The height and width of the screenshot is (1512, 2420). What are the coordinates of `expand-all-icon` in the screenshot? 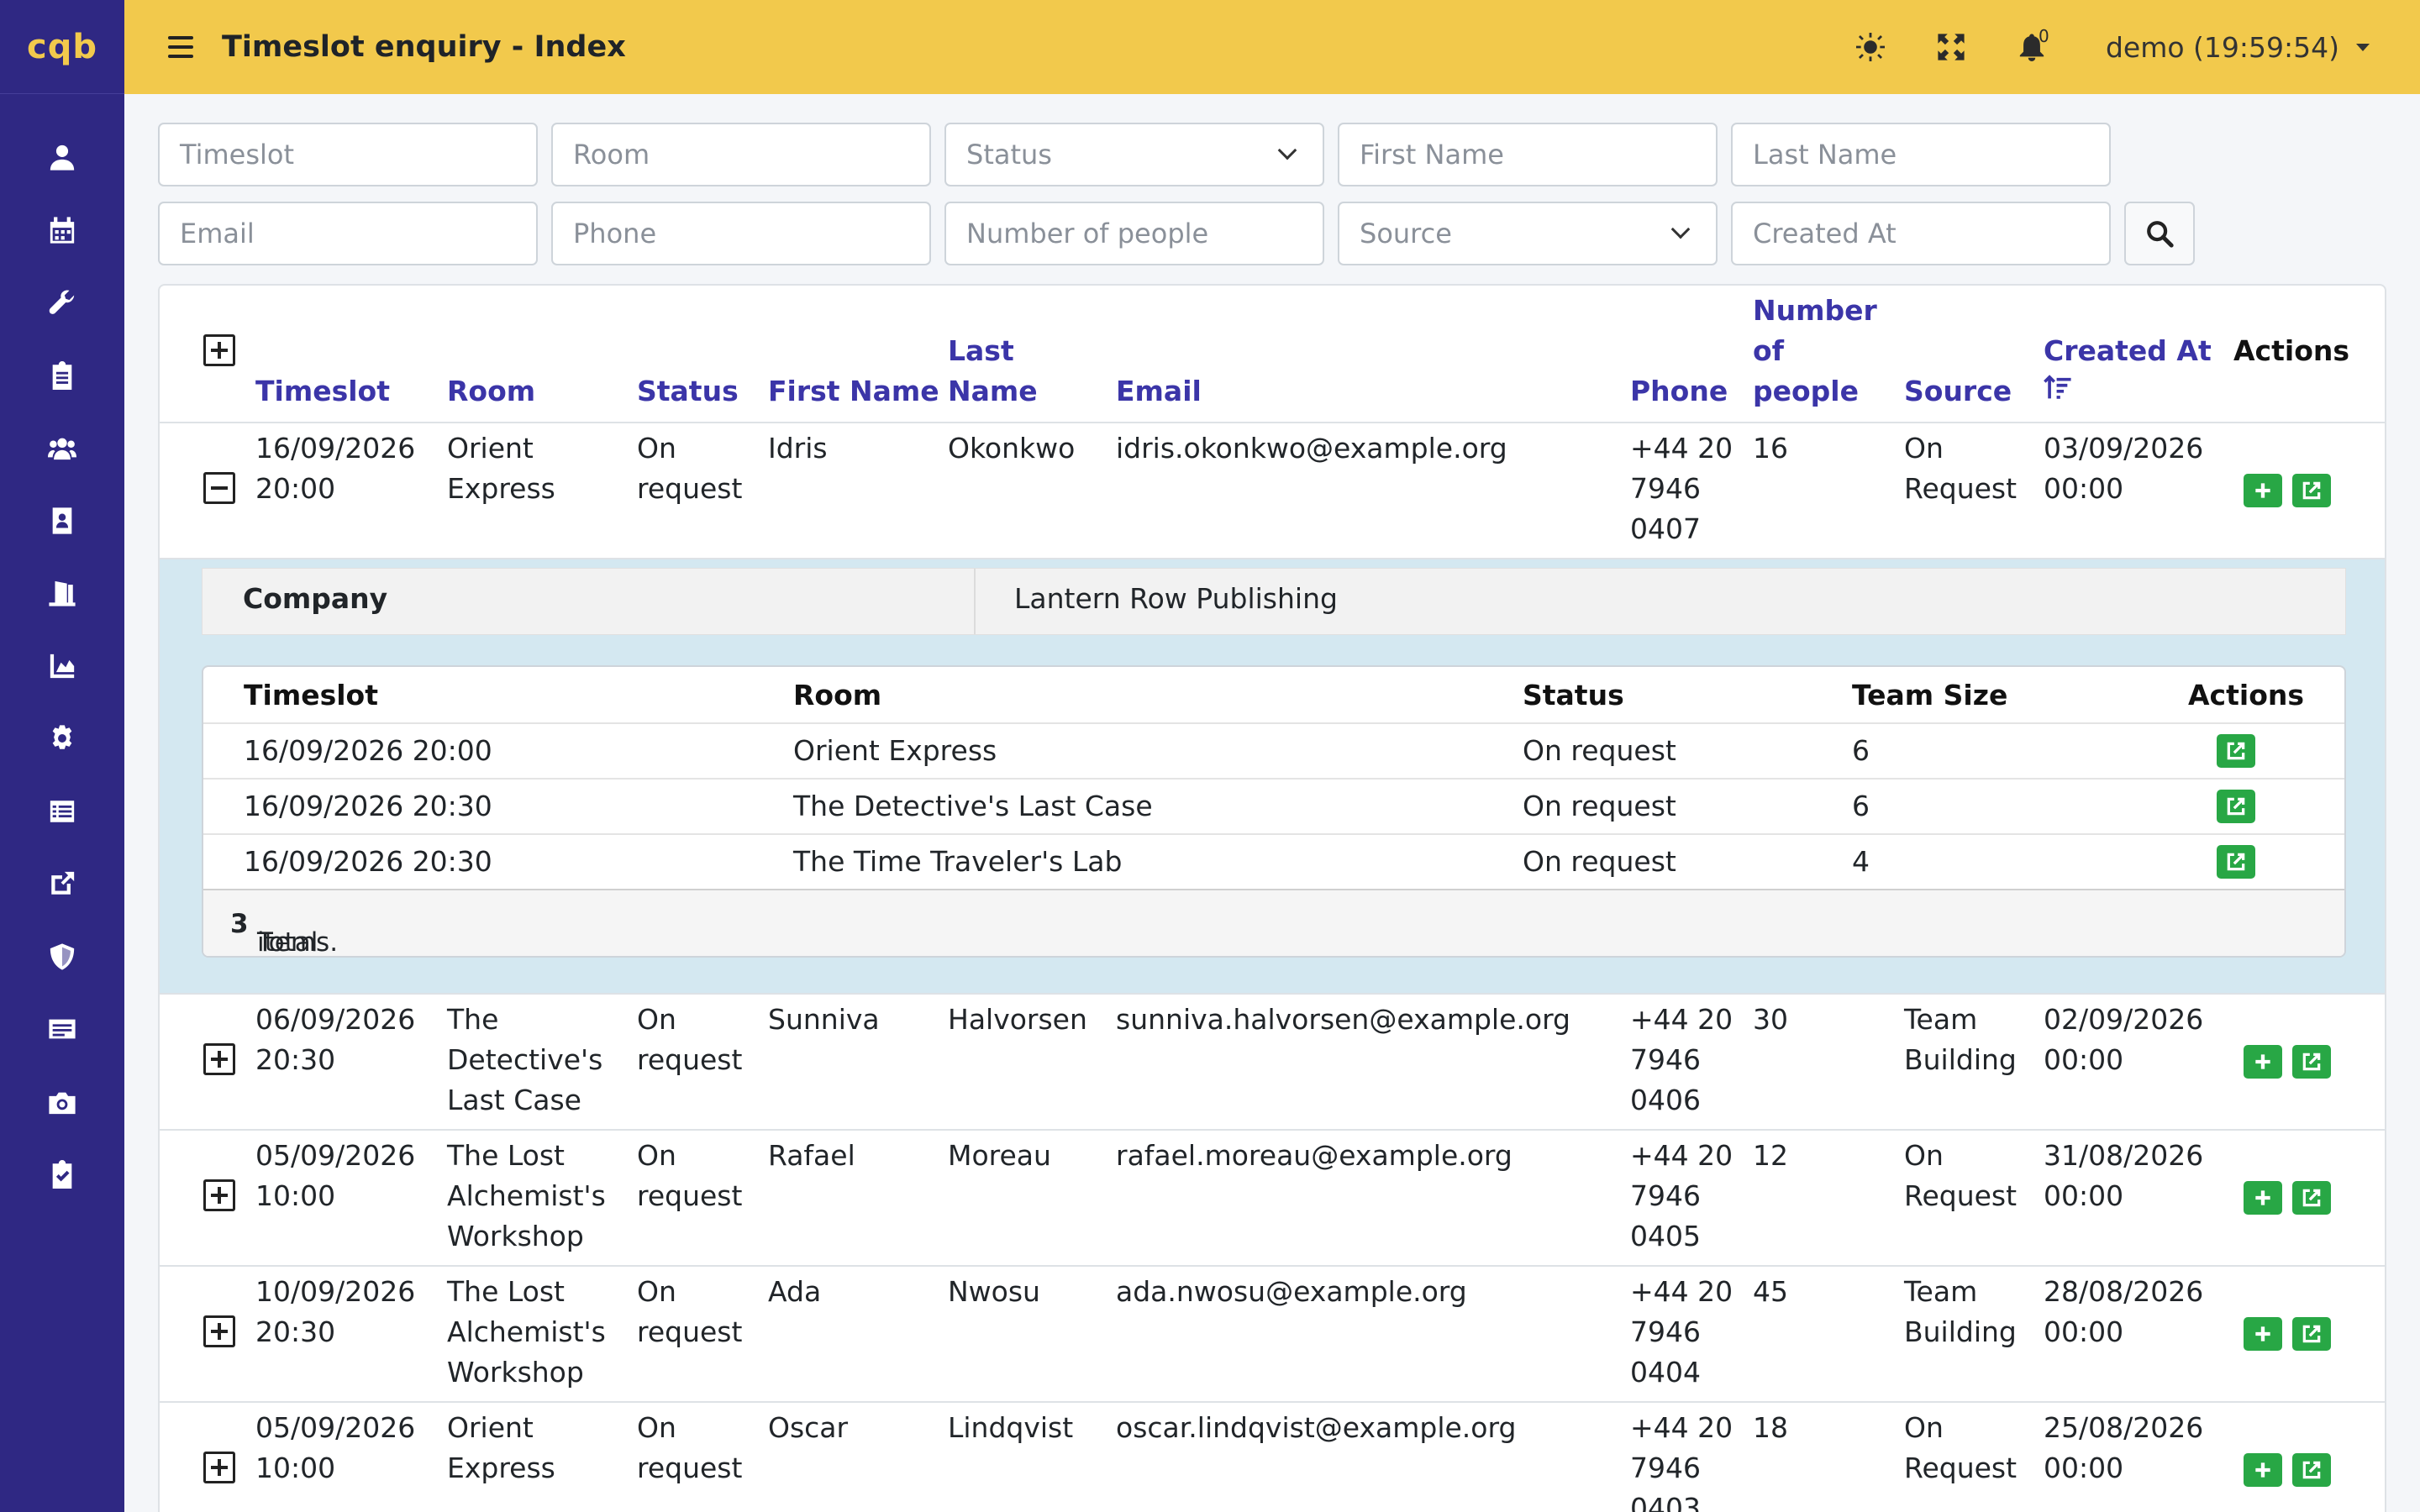 It's located at (219, 350).